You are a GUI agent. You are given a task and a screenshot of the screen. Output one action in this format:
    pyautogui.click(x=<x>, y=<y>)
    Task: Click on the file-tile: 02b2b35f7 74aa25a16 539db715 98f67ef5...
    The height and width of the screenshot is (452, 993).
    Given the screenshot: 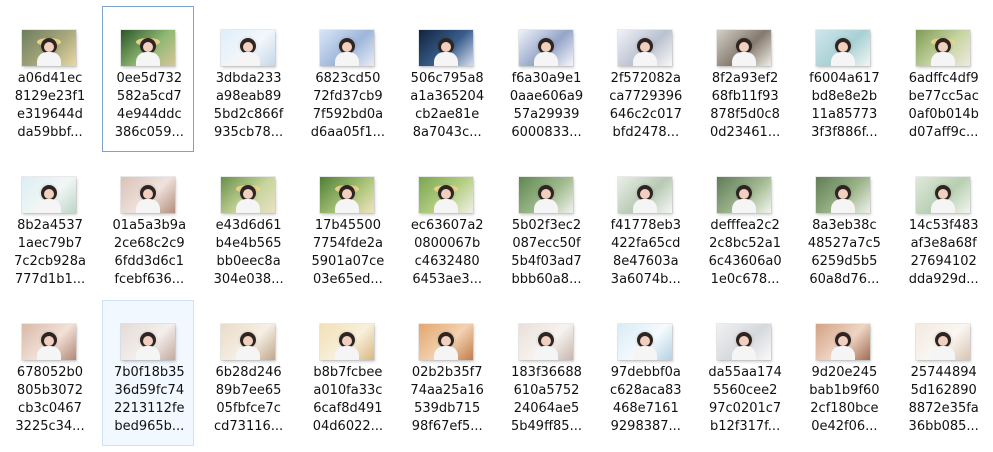 What is the action you would take?
    pyautogui.click(x=446, y=373)
    